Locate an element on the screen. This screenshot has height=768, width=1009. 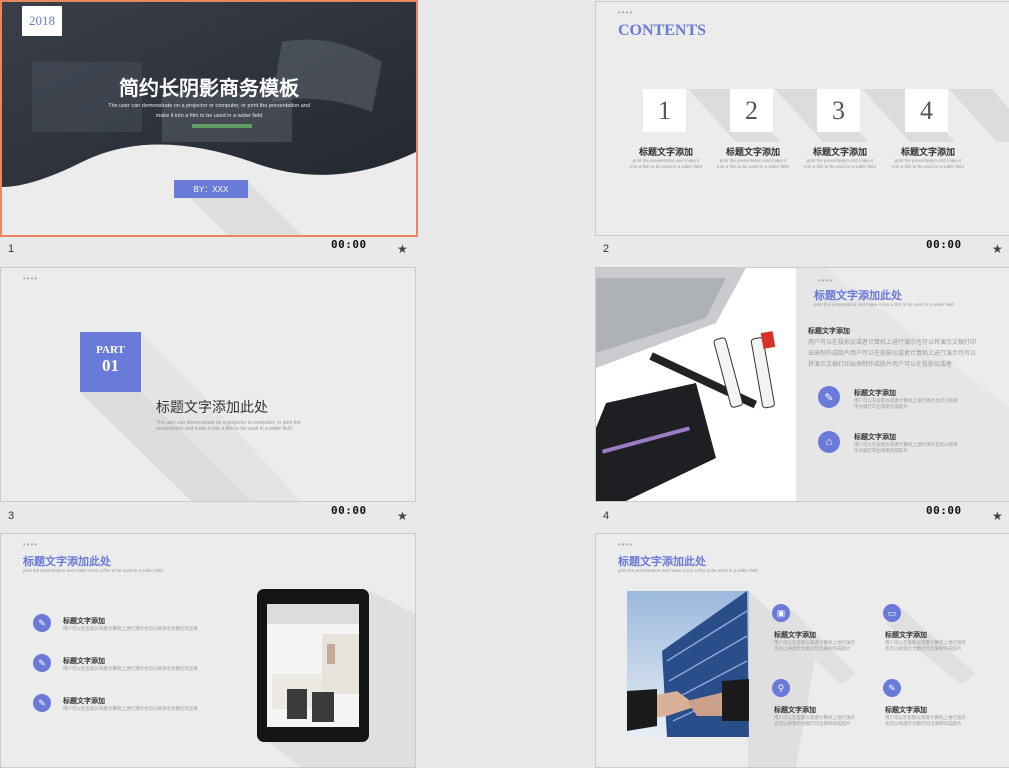
shadow-decoration is located at coordinates (190, 416).